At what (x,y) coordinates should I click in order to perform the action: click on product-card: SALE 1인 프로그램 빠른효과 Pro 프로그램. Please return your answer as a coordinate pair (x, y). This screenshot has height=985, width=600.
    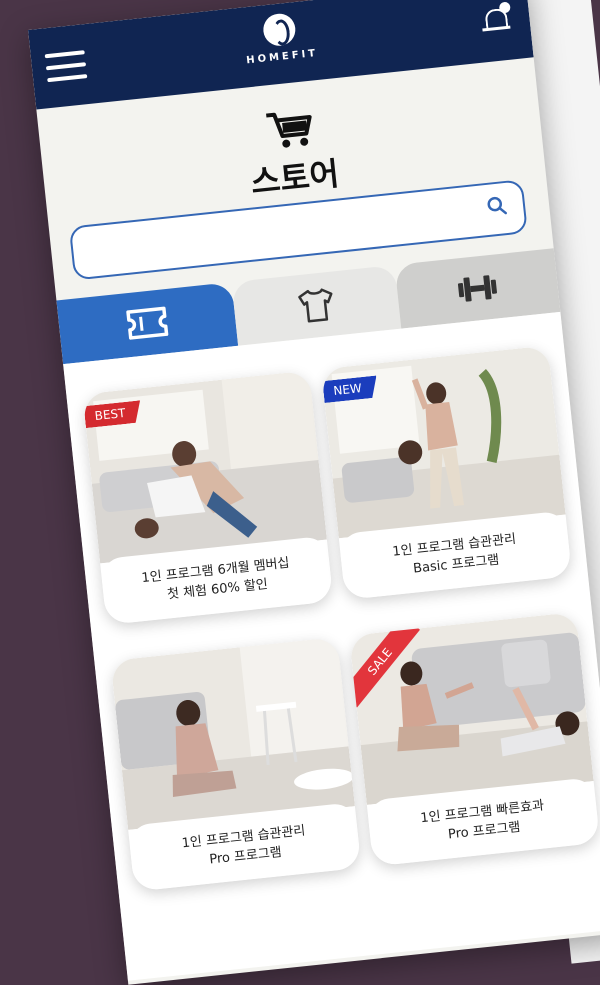
    Looking at the image, I should click on (474, 739).